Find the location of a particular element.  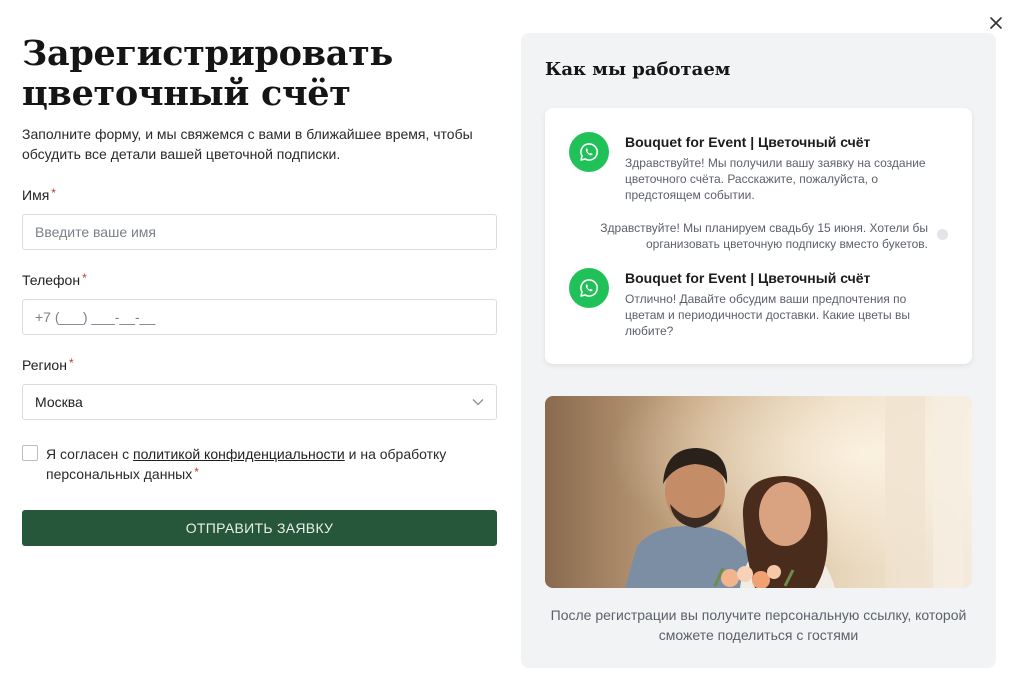

user-avatar is located at coordinates (942, 234).